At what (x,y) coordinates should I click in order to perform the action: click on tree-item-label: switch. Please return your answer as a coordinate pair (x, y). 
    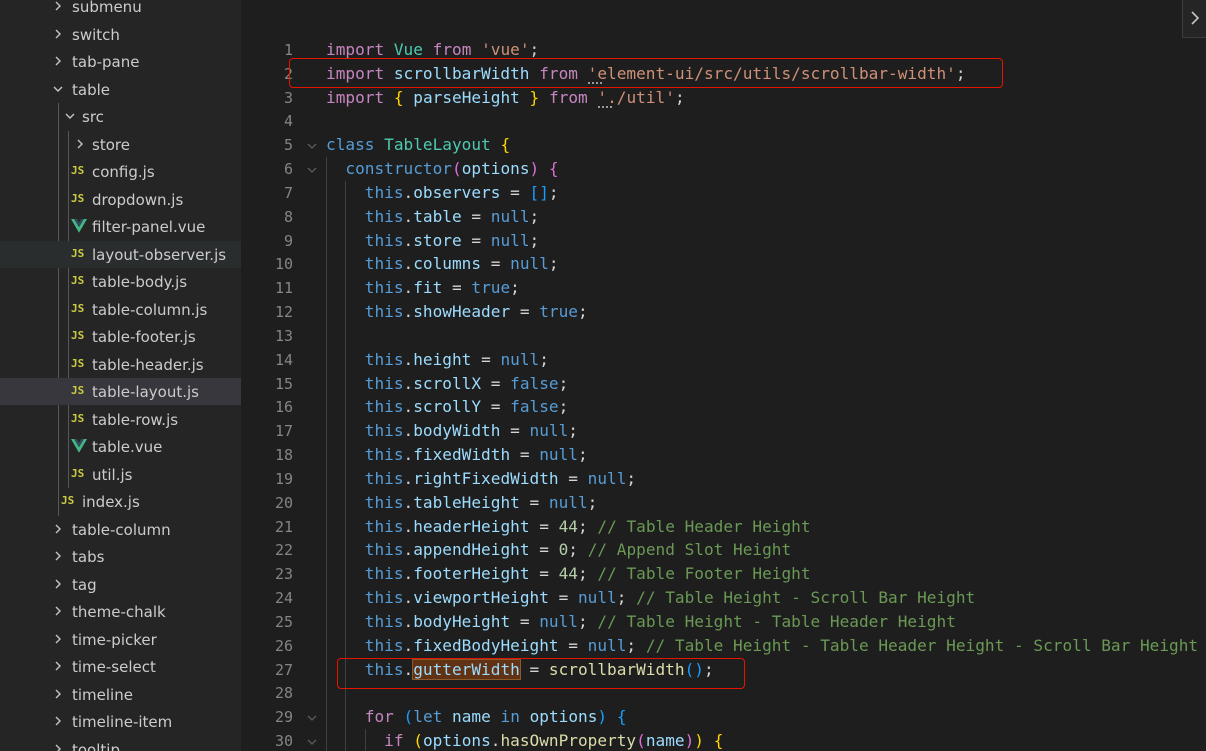
    Looking at the image, I should click on (96, 34).